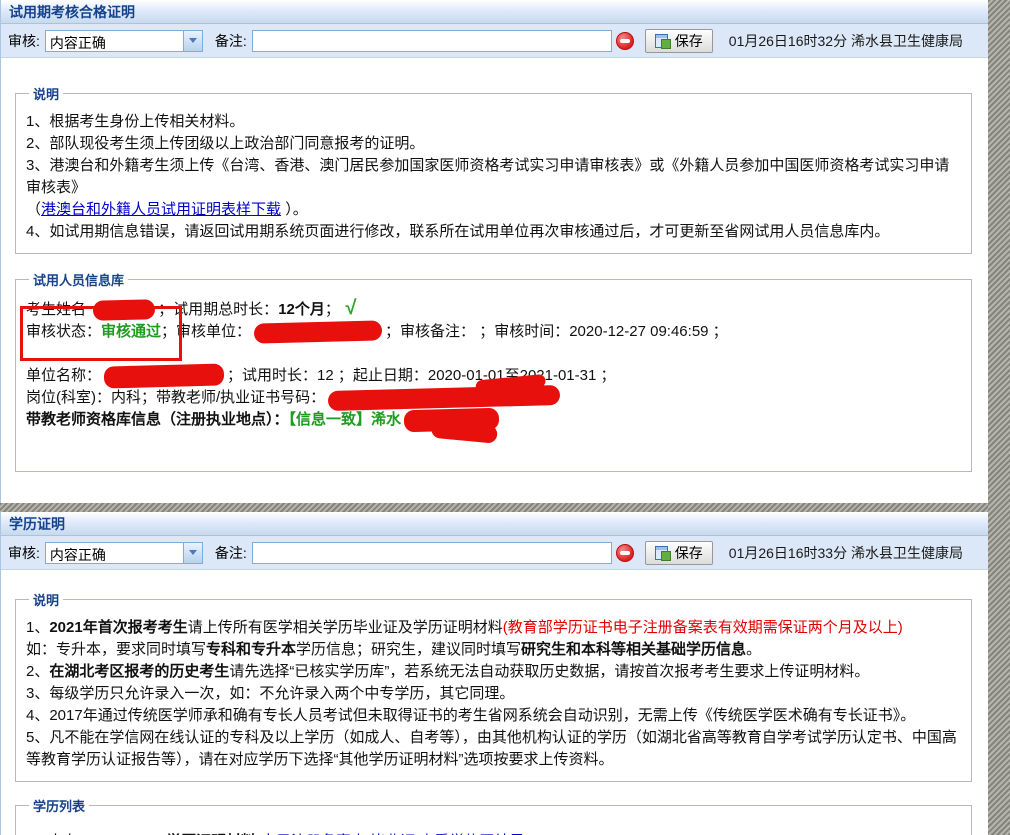 Image resolution: width=1010 pixels, height=835 pixels. I want to click on check-icon: √, so click(348, 308).